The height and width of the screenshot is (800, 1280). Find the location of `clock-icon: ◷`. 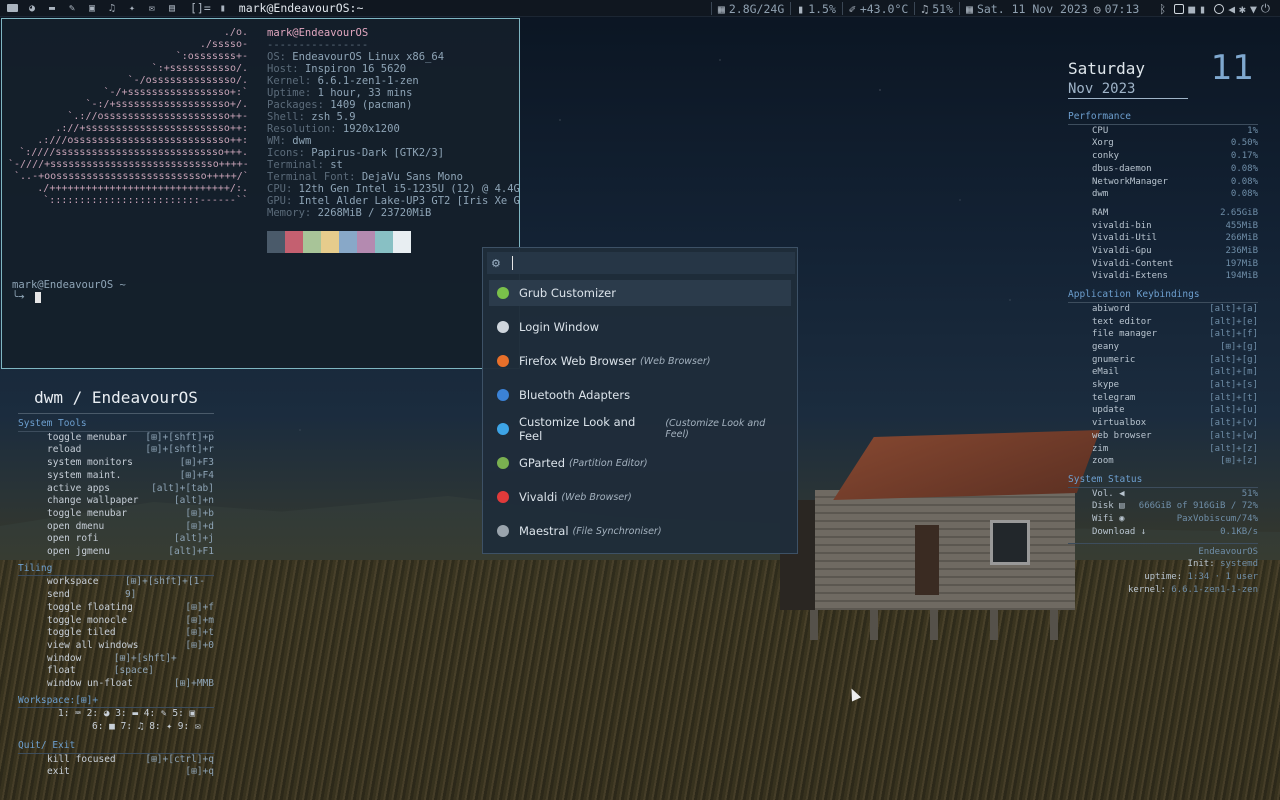

clock-icon: ◷ is located at coordinates (1097, 8).